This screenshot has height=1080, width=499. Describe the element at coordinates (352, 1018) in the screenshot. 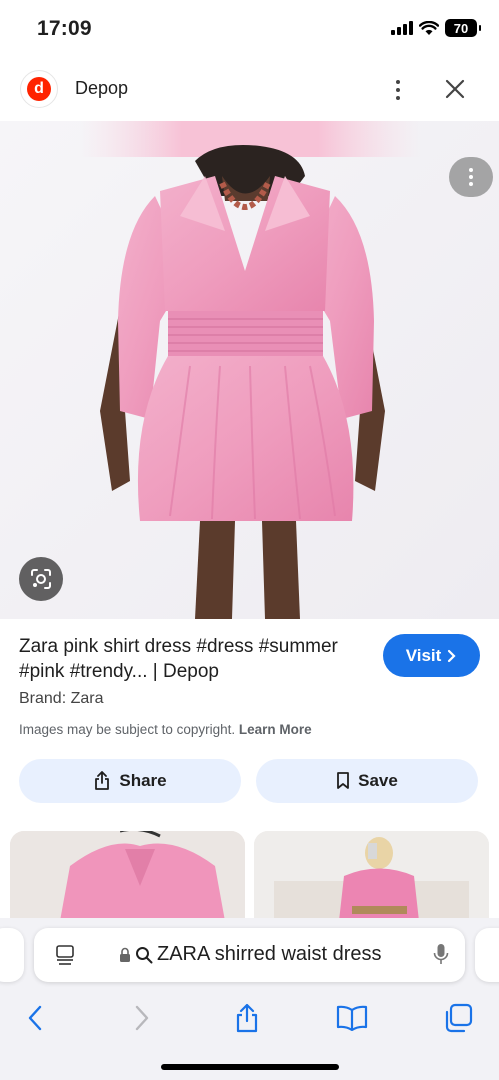

I see `bookmarks-icon` at that location.